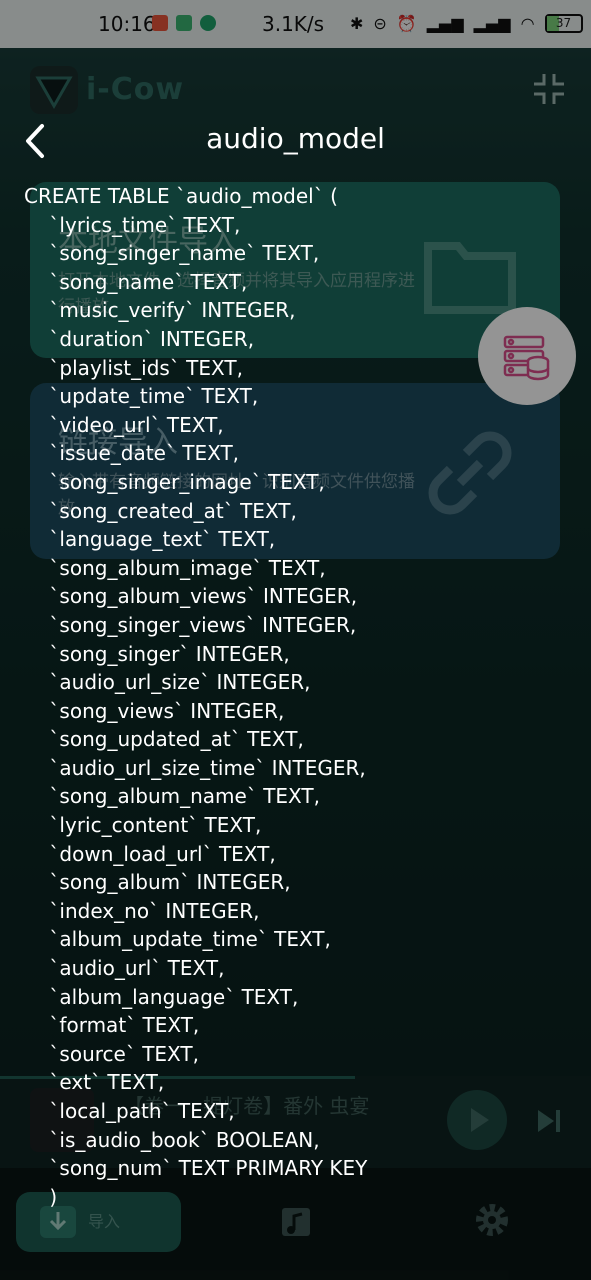 This screenshot has width=591, height=1280. What do you see at coordinates (124, 424) in the screenshot?
I see `sql-line: `video_url` TEXT,` at bounding box center [124, 424].